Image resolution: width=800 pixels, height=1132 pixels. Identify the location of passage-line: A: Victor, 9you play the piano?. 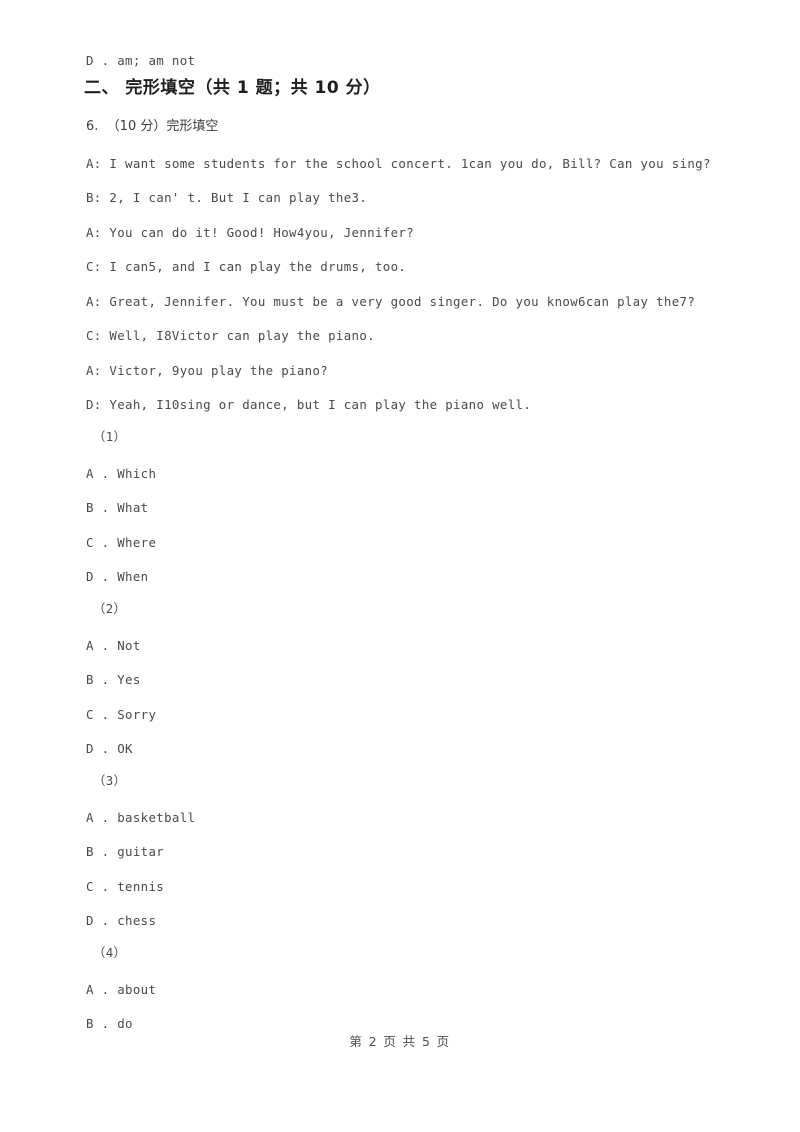
(207, 370).